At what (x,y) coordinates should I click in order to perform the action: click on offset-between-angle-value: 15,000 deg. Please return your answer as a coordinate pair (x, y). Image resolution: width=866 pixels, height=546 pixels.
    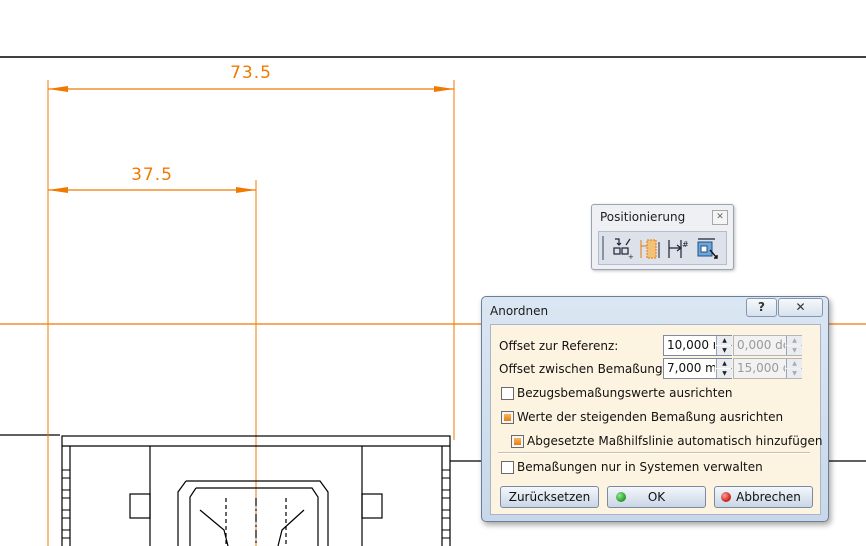
    Looking at the image, I should click on (761, 368).